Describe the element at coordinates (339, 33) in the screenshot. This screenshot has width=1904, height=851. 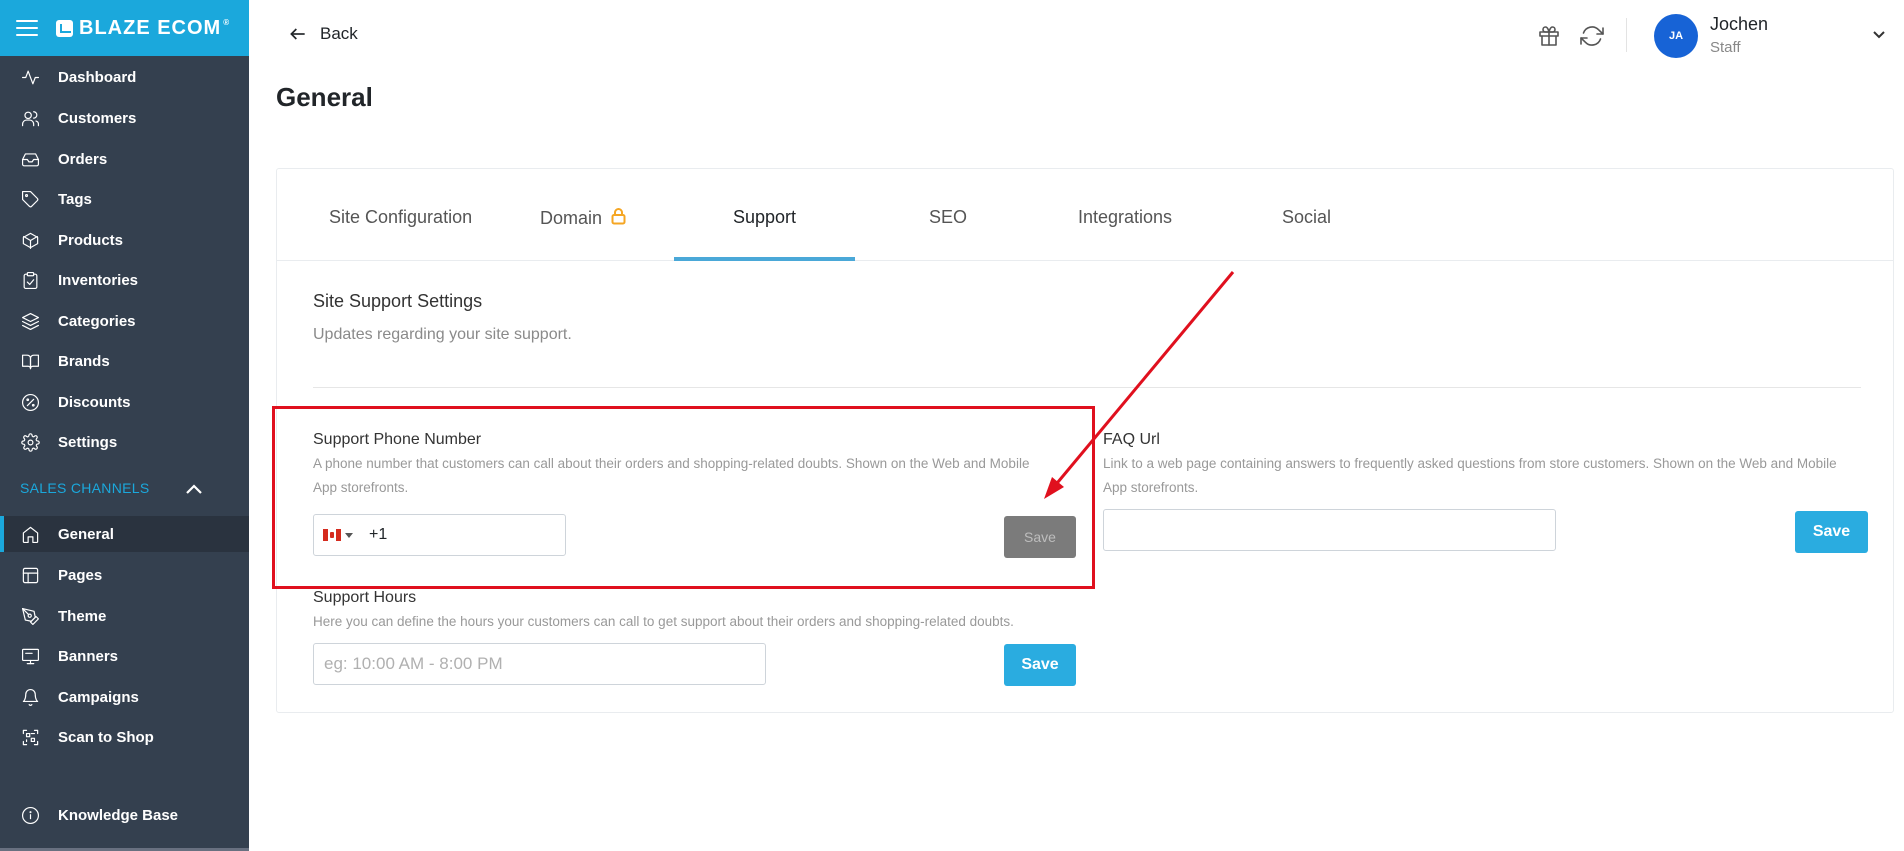
I see `back-label: Back` at that location.